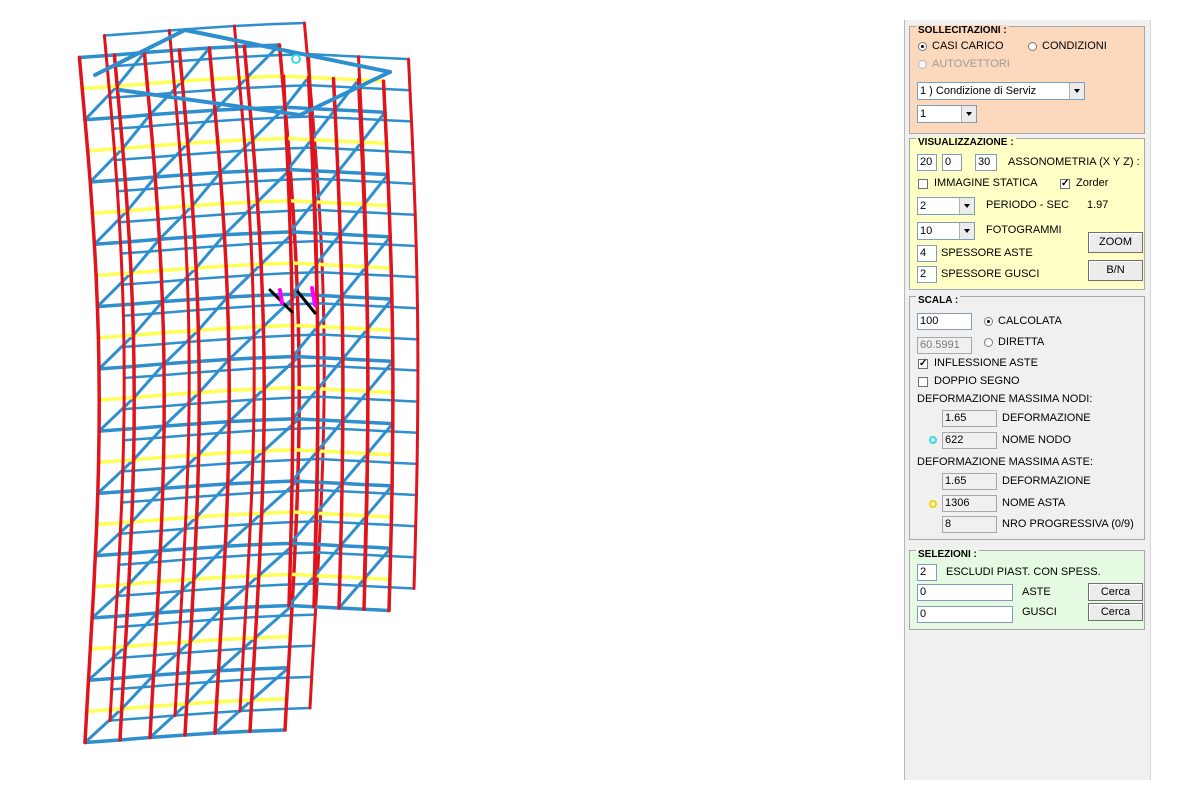 The height and width of the screenshot is (800, 1200). I want to click on calcolata-radio, so click(988, 321).